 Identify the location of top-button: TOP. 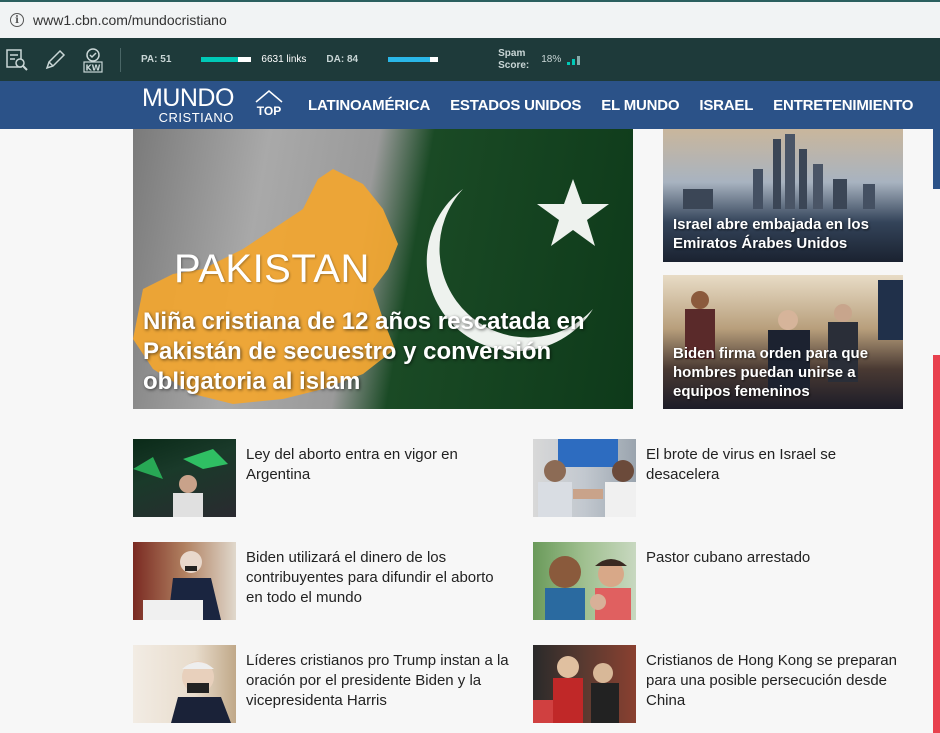
(269, 103).